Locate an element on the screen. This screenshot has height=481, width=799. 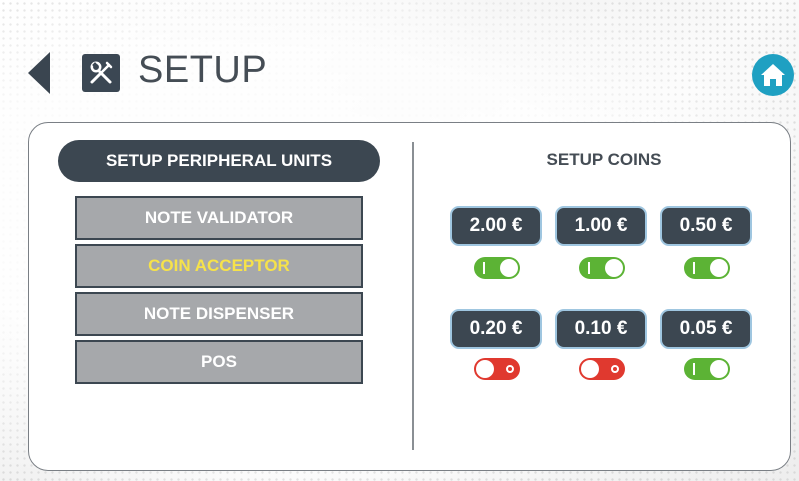
panel-divider is located at coordinates (413, 296).